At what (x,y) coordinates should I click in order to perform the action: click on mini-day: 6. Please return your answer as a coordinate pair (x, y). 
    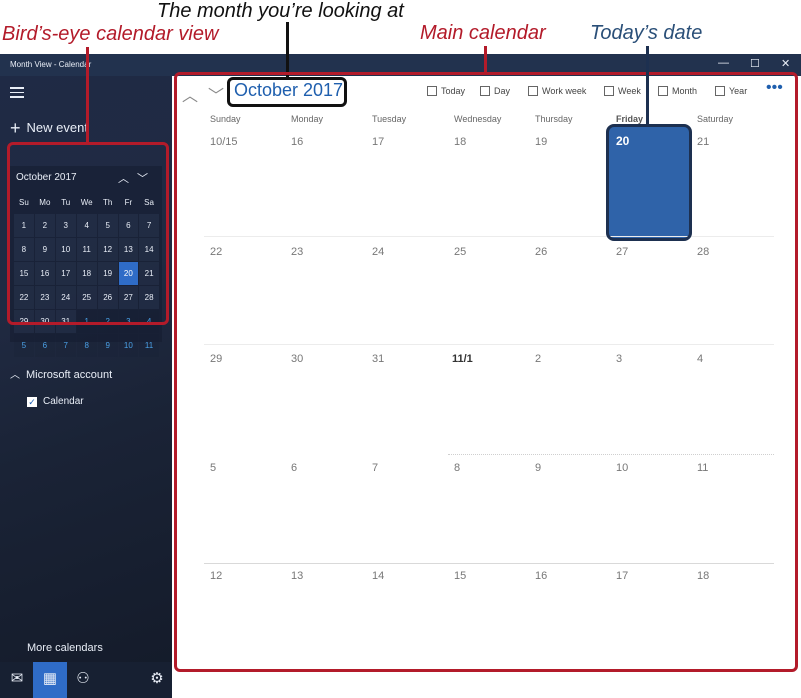
    Looking at the image, I should click on (44, 345).